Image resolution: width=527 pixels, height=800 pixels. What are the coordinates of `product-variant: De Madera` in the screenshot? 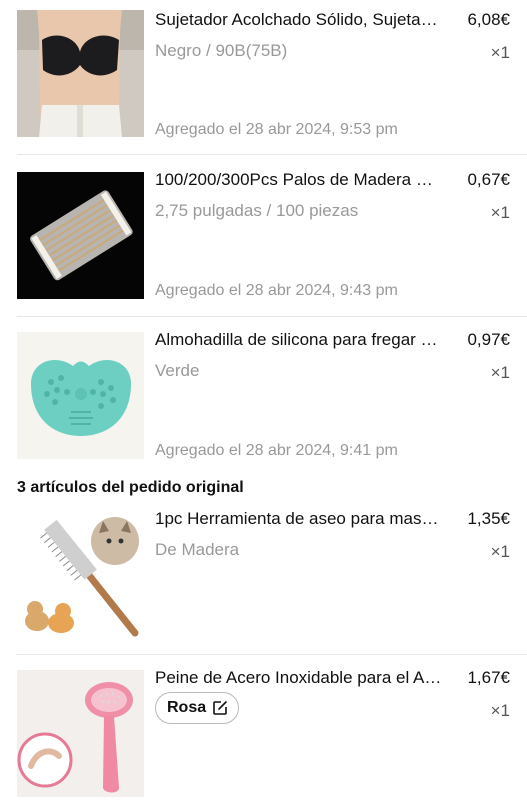 It's located at (197, 549).